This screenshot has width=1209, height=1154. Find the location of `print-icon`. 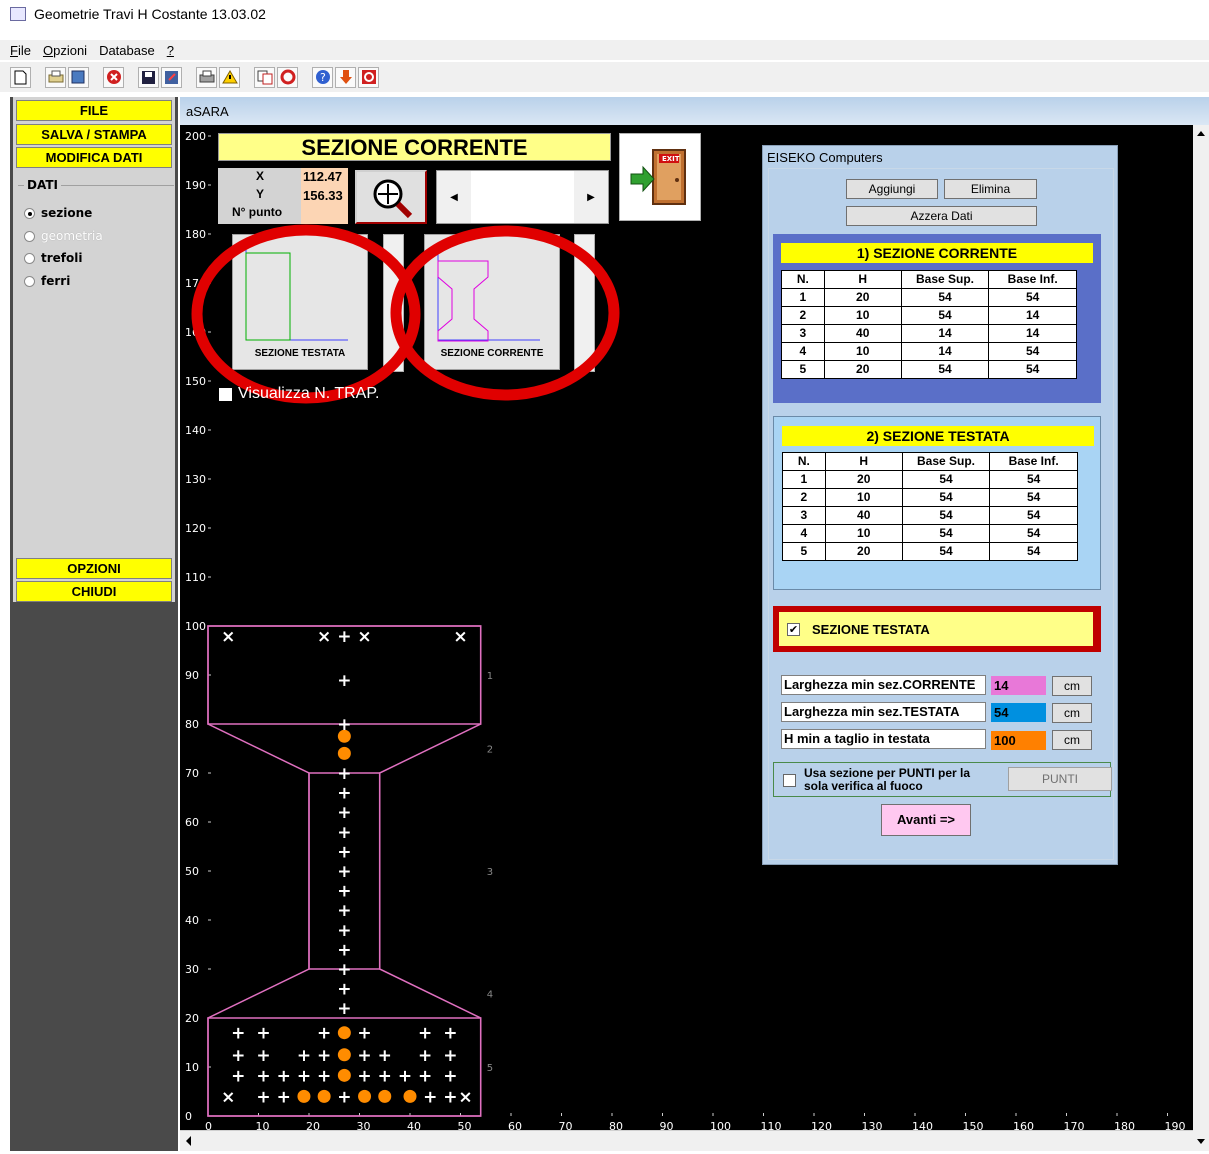

print-icon is located at coordinates (55, 77).